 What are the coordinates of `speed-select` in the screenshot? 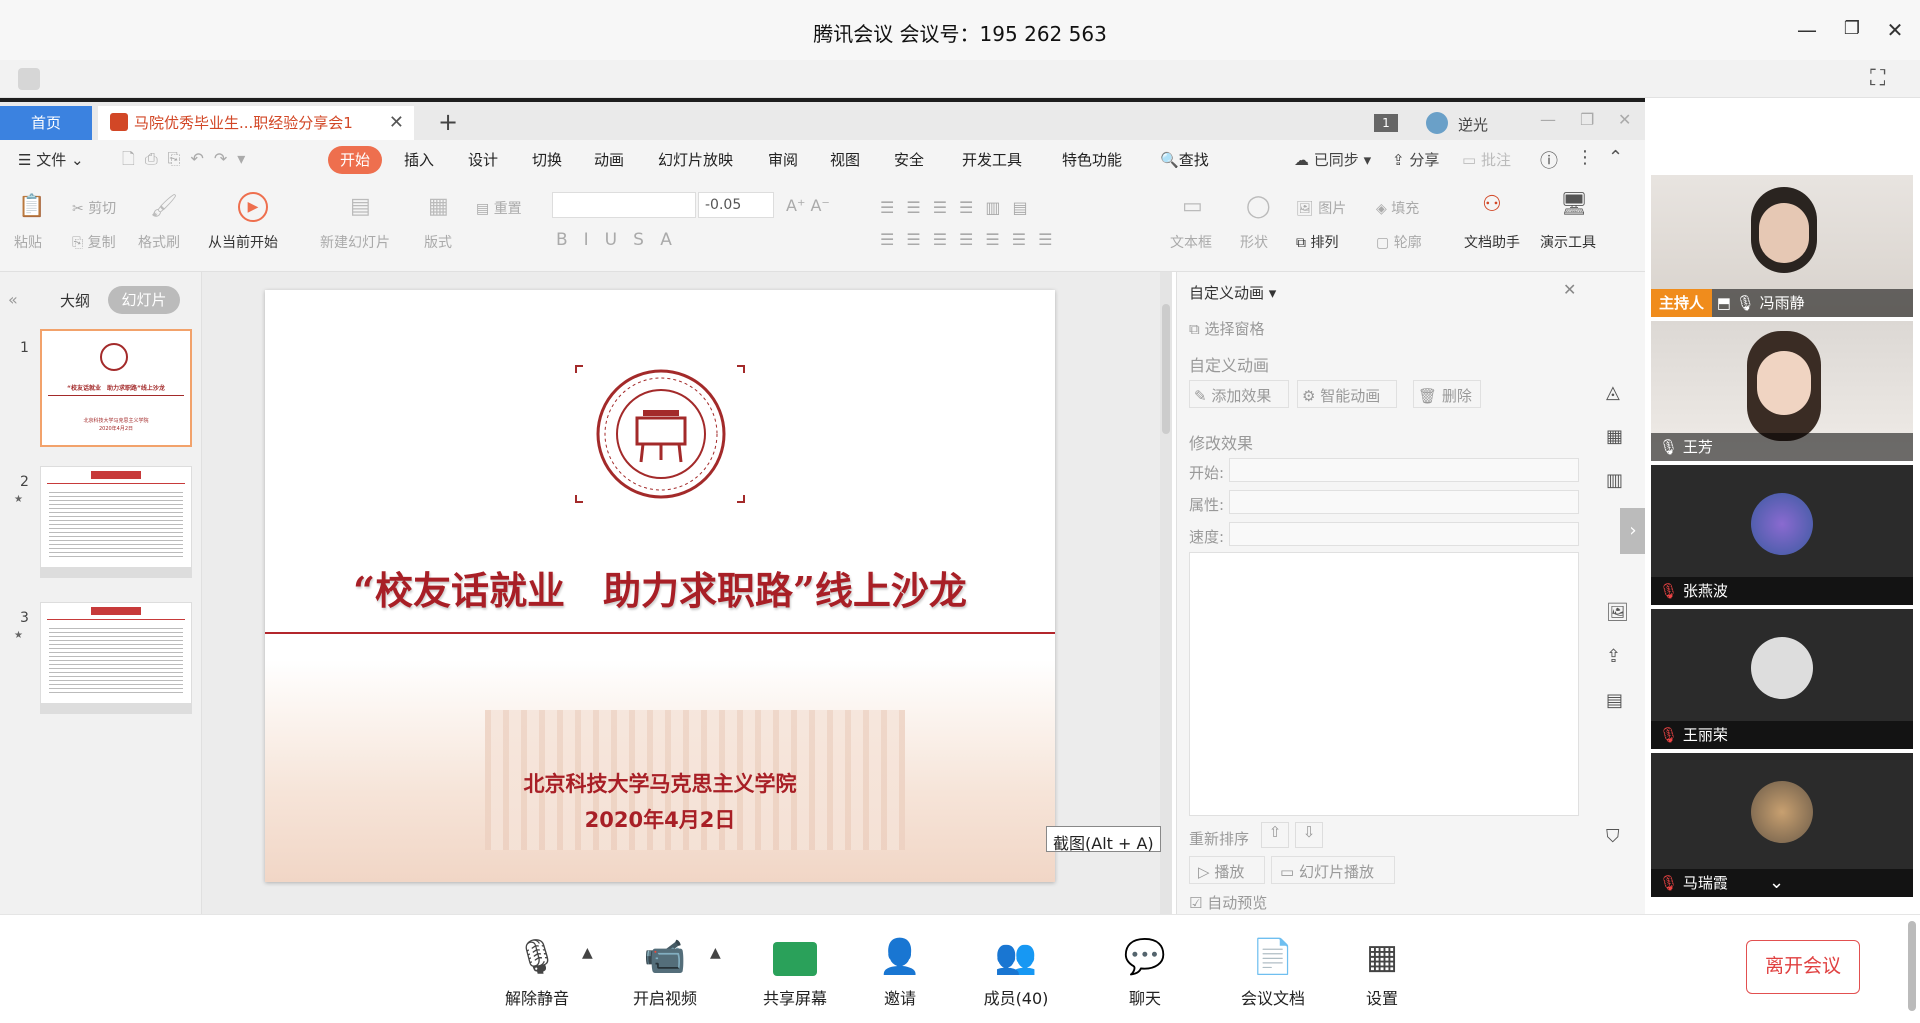 It's located at (1404, 534).